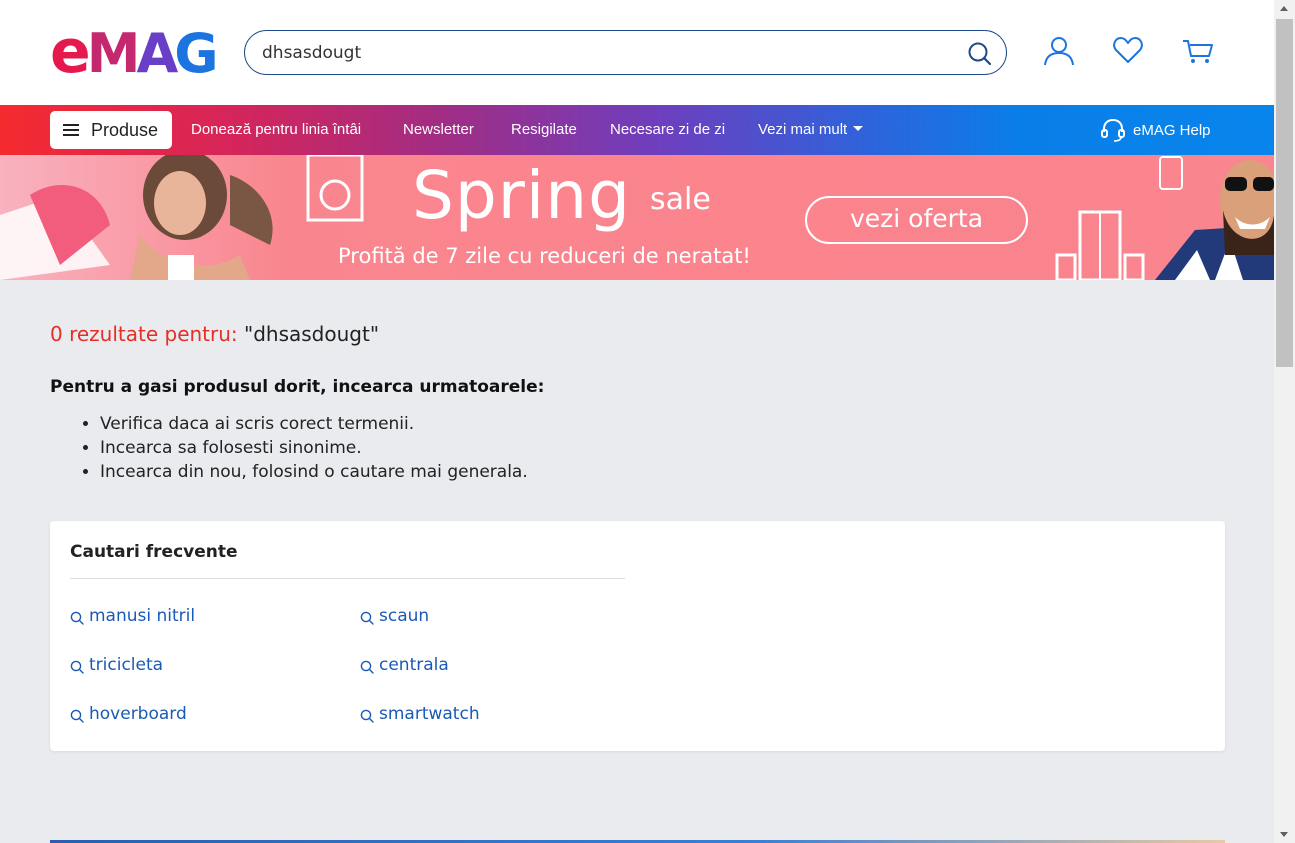 The image size is (1295, 843). What do you see at coordinates (602, 53) in the screenshot?
I see `search-input` at bounding box center [602, 53].